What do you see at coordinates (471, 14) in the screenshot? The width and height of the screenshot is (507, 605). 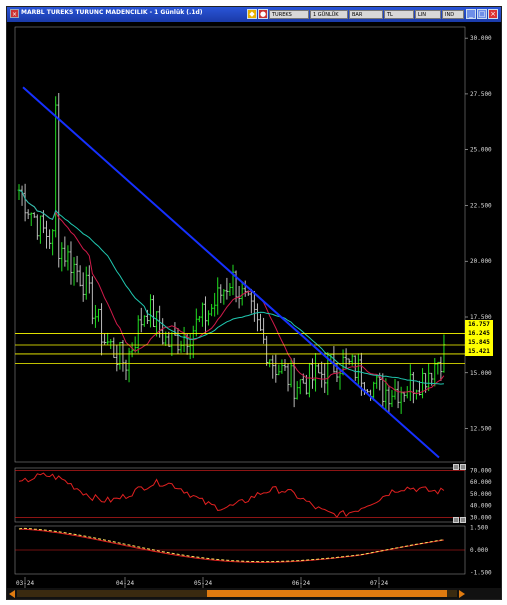 I see `minimize-icon: _` at bounding box center [471, 14].